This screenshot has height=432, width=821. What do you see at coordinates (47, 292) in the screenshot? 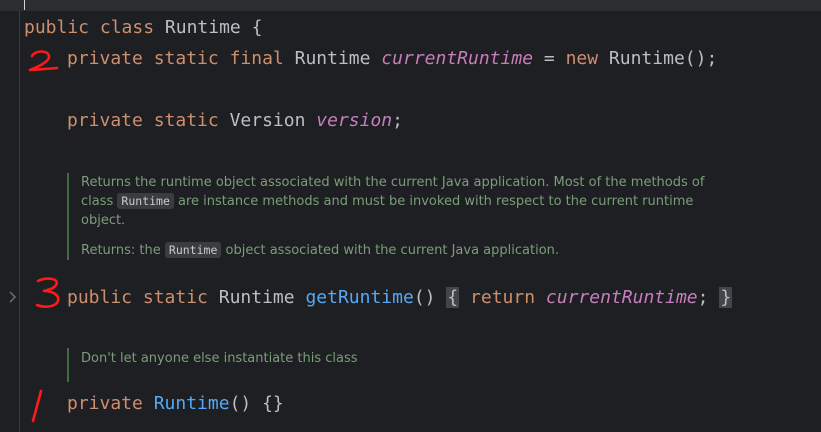
I see `annotation-number-3: 3` at bounding box center [47, 292].